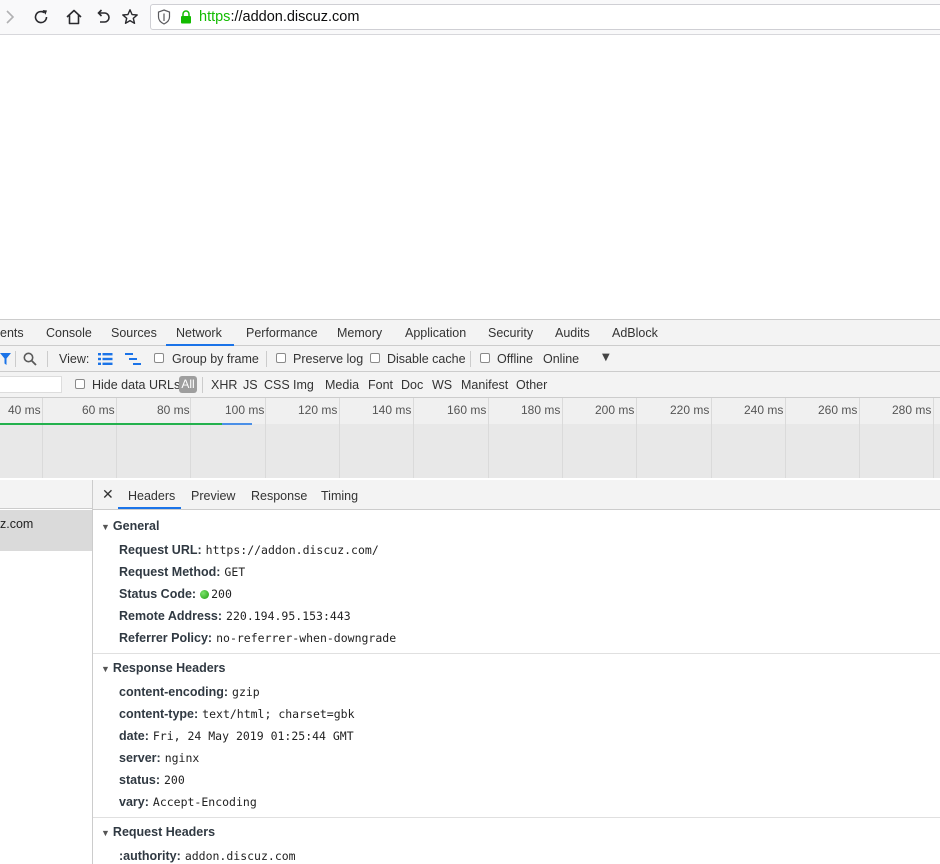 The height and width of the screenshot is (864, 940). What do you see at coordinates (98, 410) in the screenshot?
I see `tick-label: 60 ms` at bounding box center [98, 410].